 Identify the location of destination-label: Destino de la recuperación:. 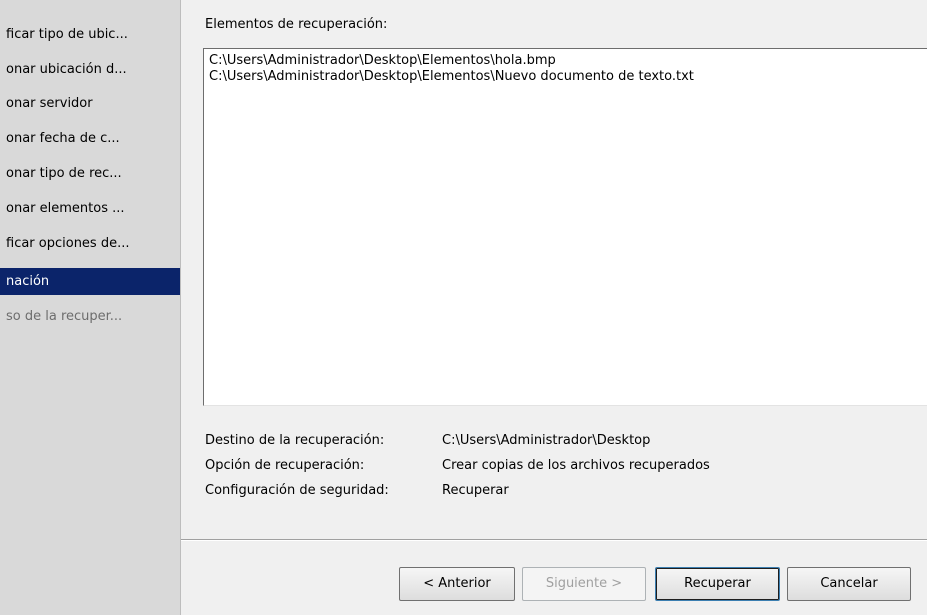
(295, 440).